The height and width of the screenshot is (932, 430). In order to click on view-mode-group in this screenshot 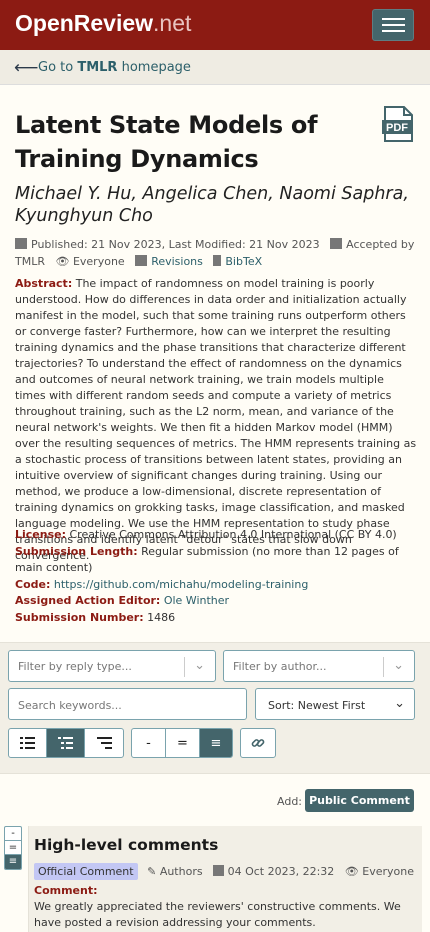, I will do `click(66, 743)`.